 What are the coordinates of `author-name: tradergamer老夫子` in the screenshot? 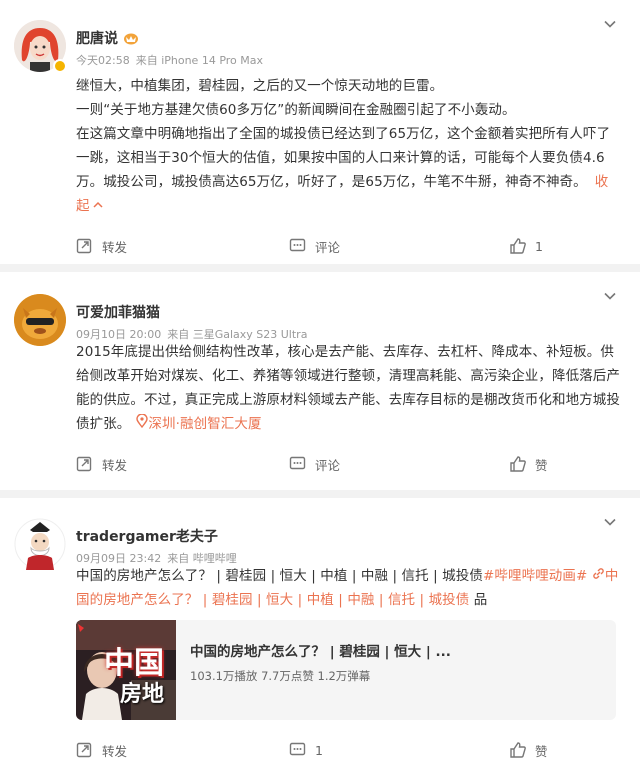 It's located at (147, 536).